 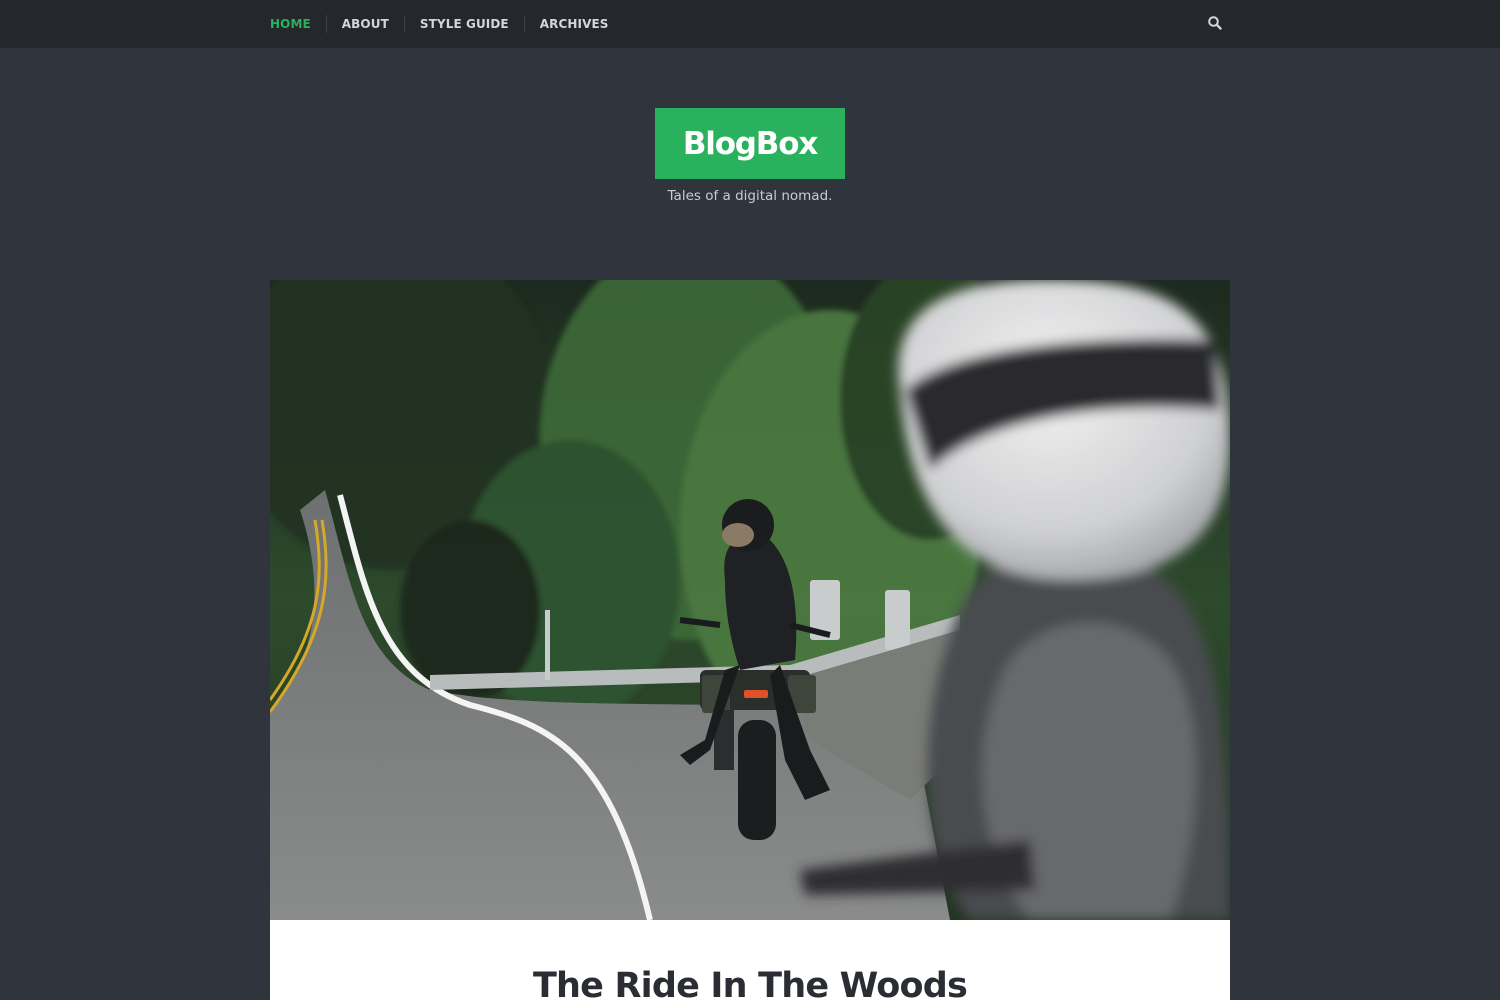 What do you see at coordinates (1215, 23) in the screenshot?
I see `search-icon` at bounding box center [1215, 23].